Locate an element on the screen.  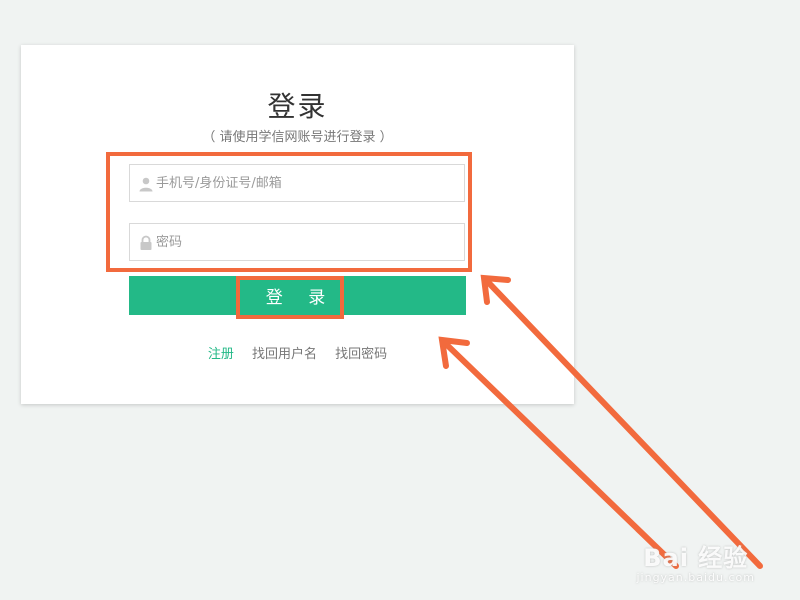
login-subtitle: （ 请使用学信网账号进行登录 ） is located at coordinates (297, 137).